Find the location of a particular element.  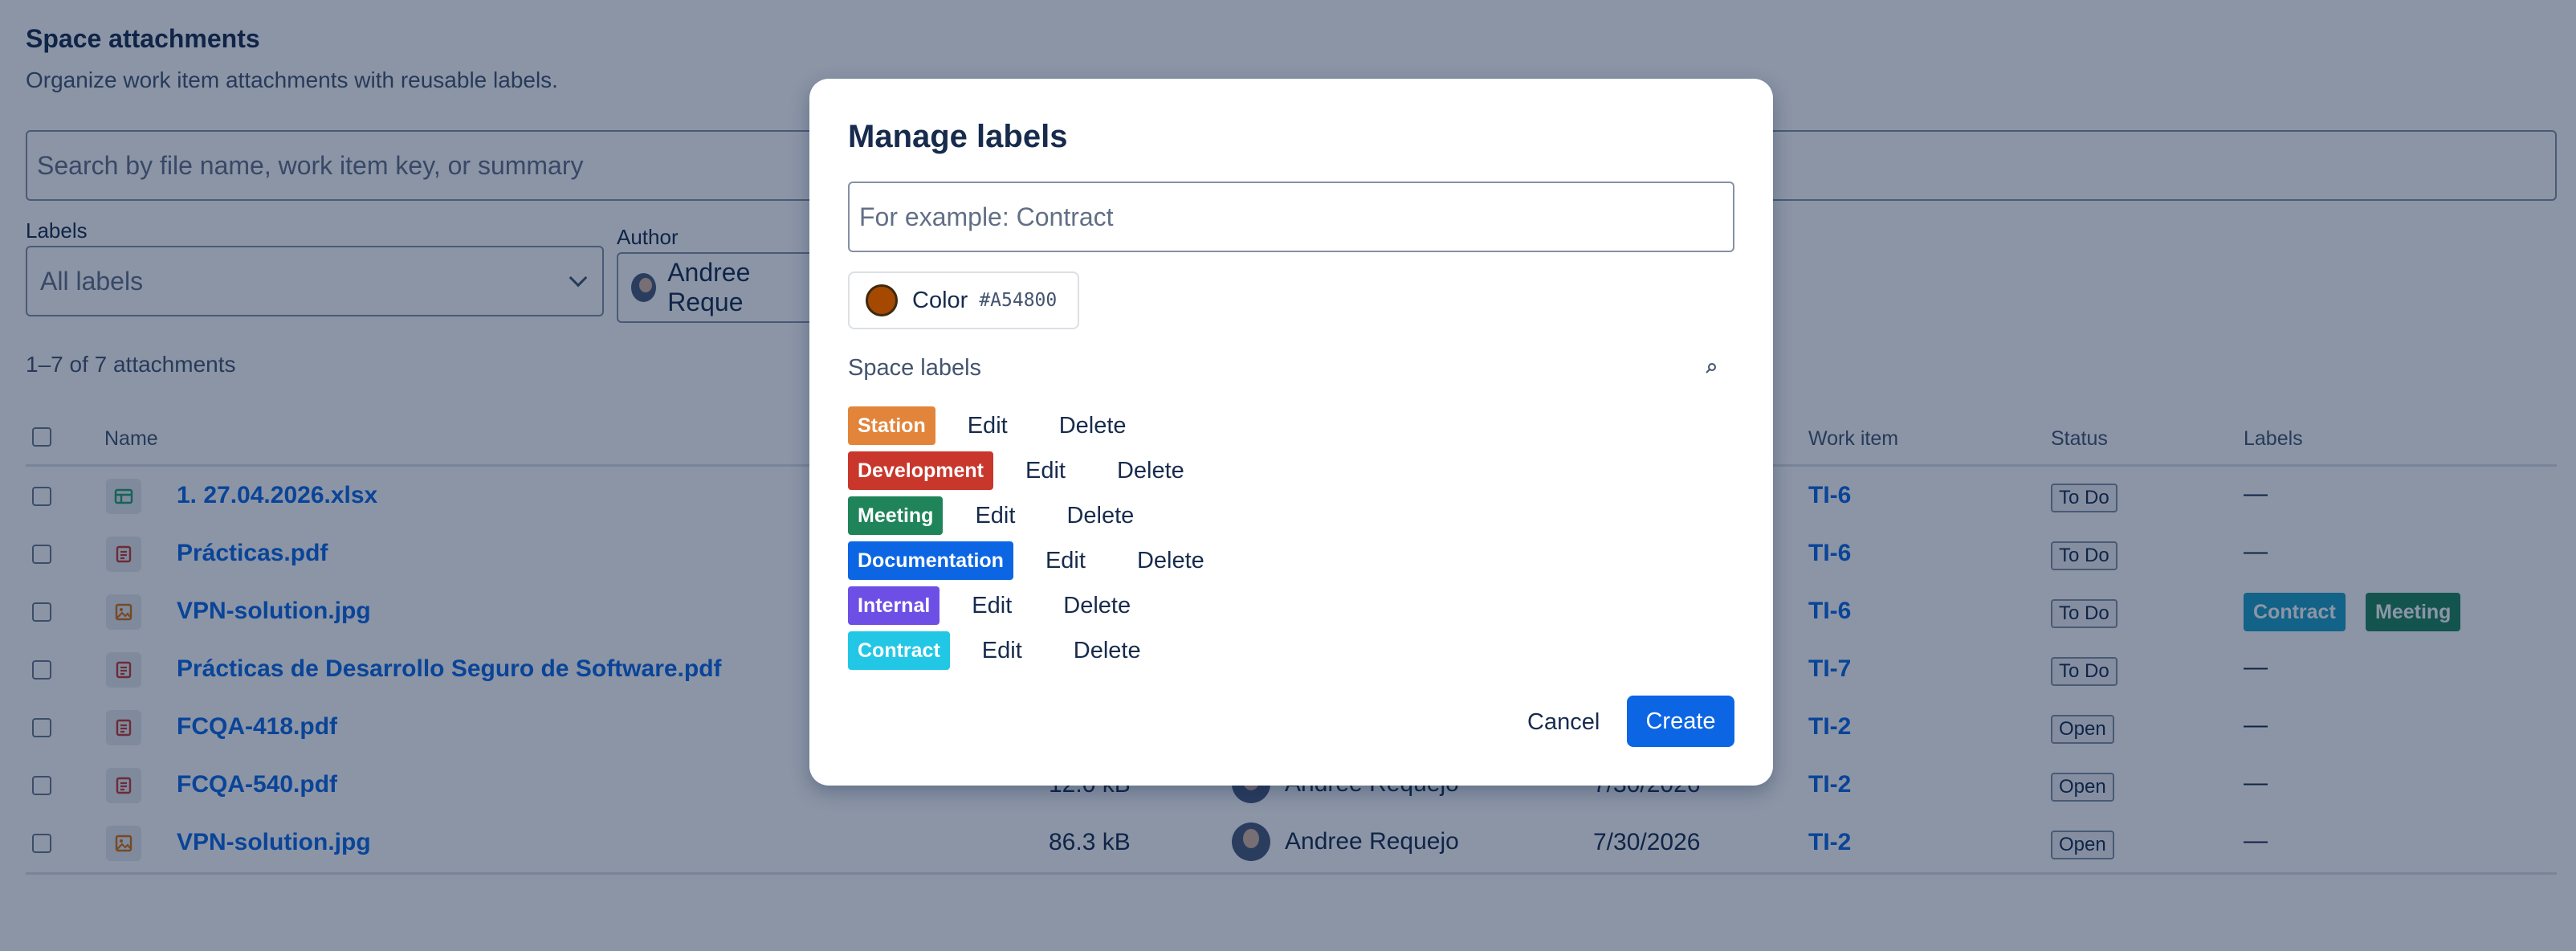

space-label-row: Station Edit Delete is located at coordinates (987, 425).